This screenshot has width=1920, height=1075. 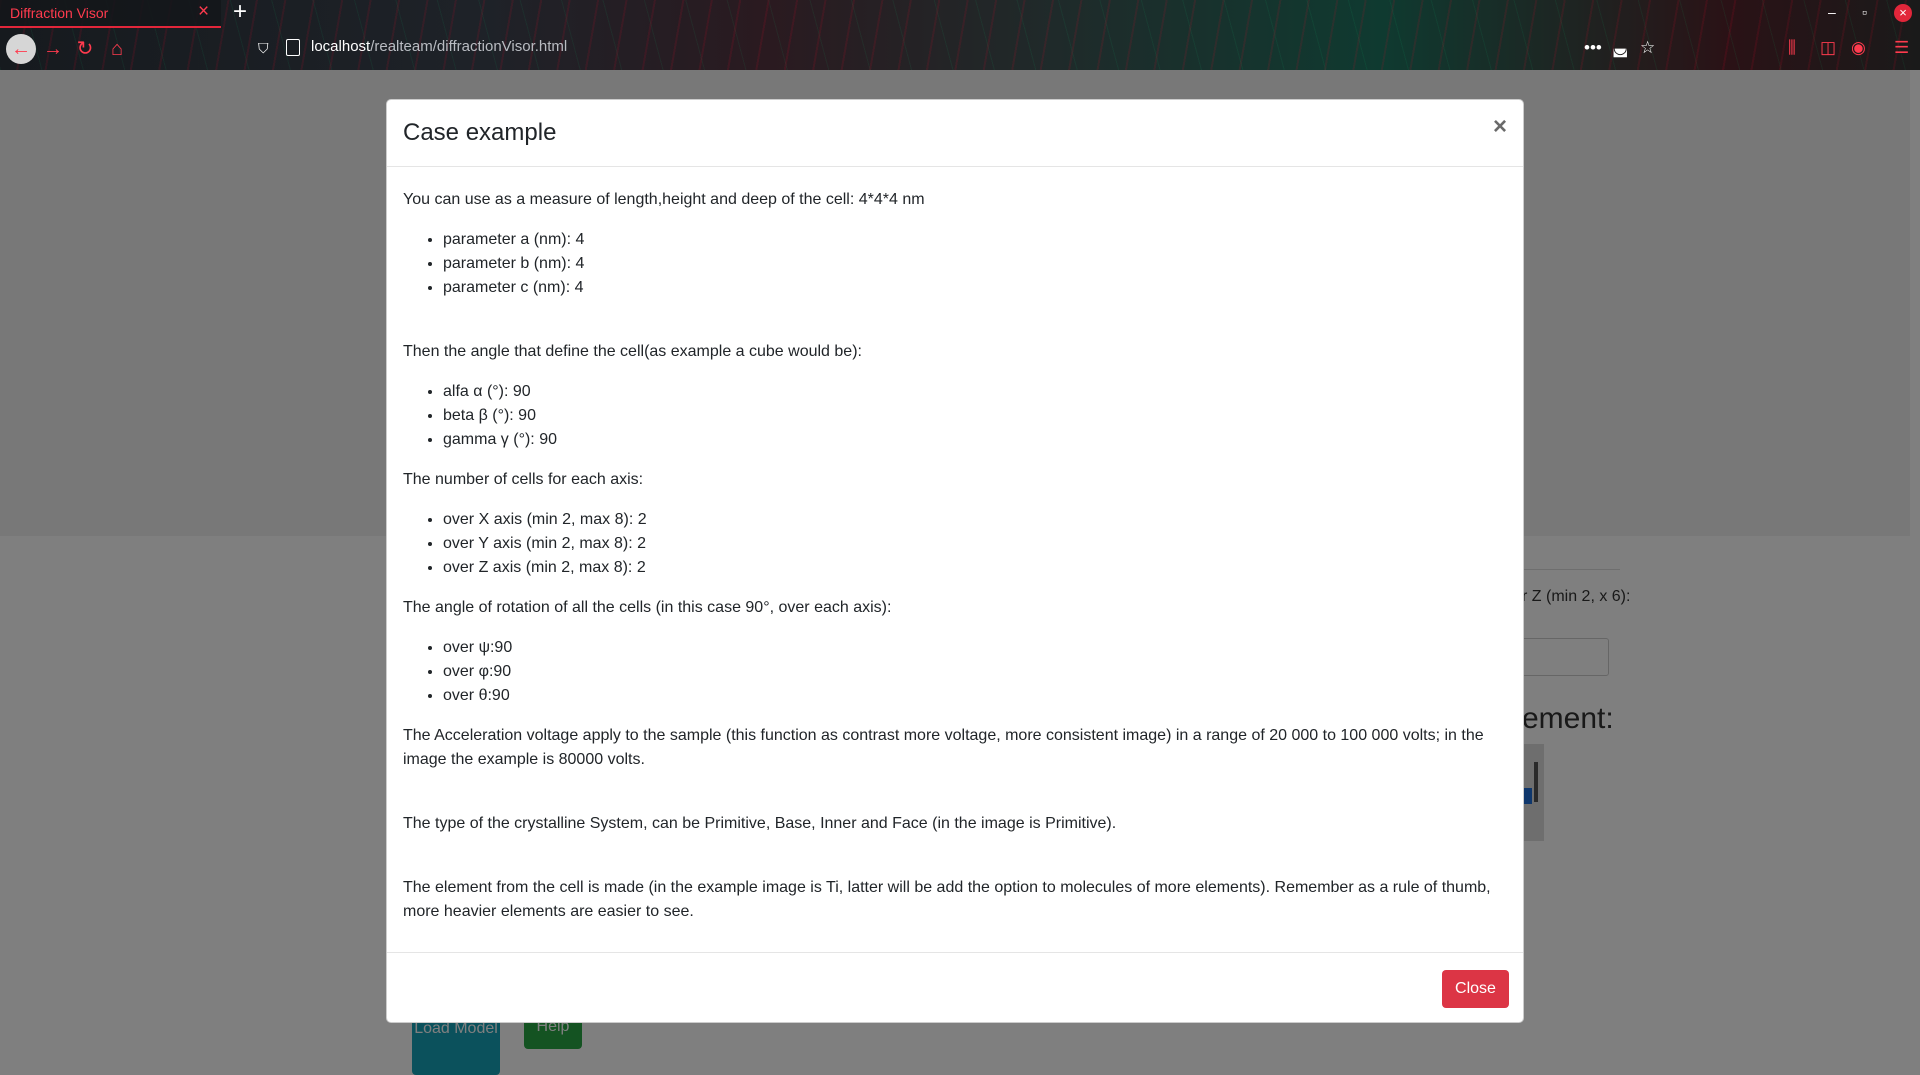 I want to click on list-item: over ψ:90, so click(x=973, y=648).